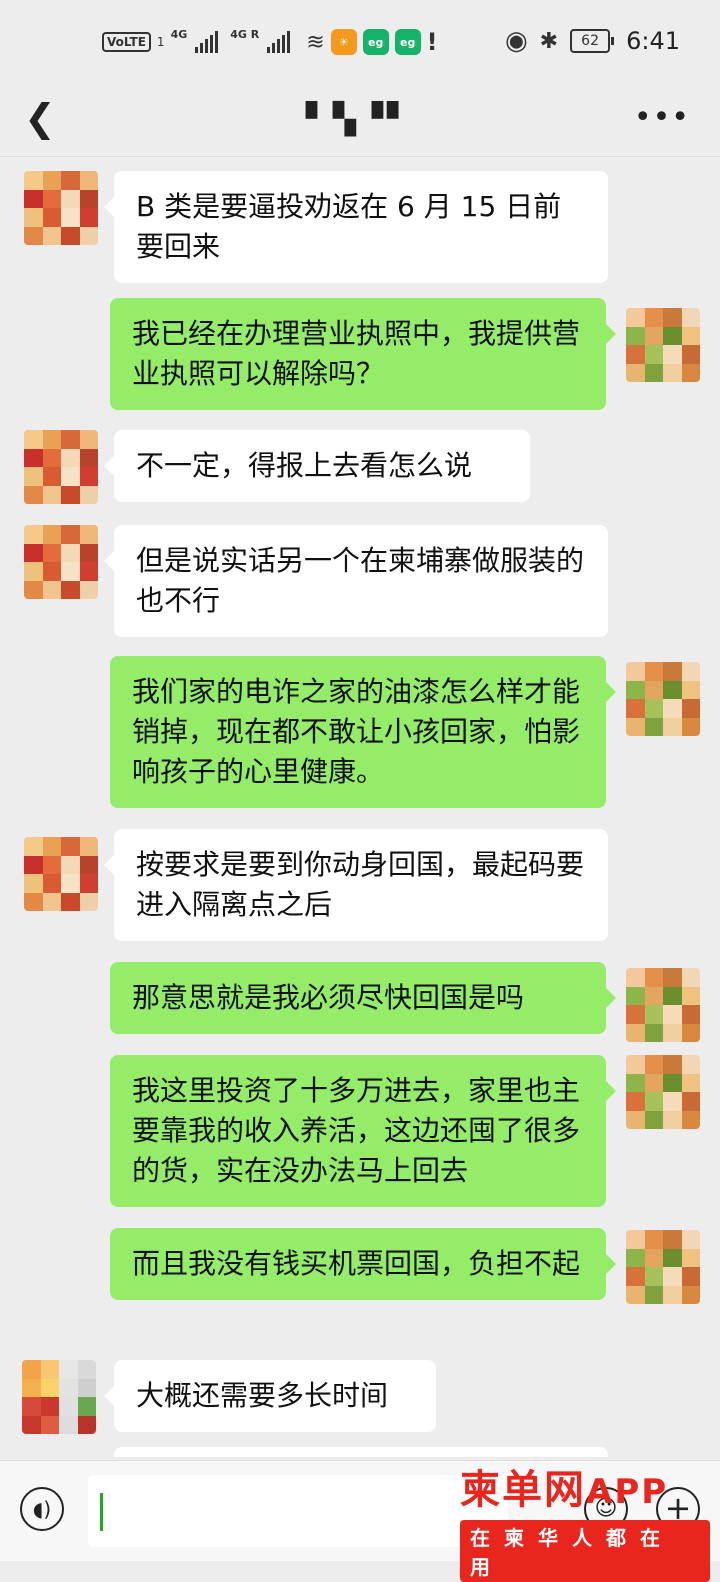 The width and height of the screenshot is (720, 1582). Describe the element at coordinates (356, 227) in the screenshot. I see `message-bubble: B 类是要逼投劝返在 6 月 15 日前要回来` at that location.